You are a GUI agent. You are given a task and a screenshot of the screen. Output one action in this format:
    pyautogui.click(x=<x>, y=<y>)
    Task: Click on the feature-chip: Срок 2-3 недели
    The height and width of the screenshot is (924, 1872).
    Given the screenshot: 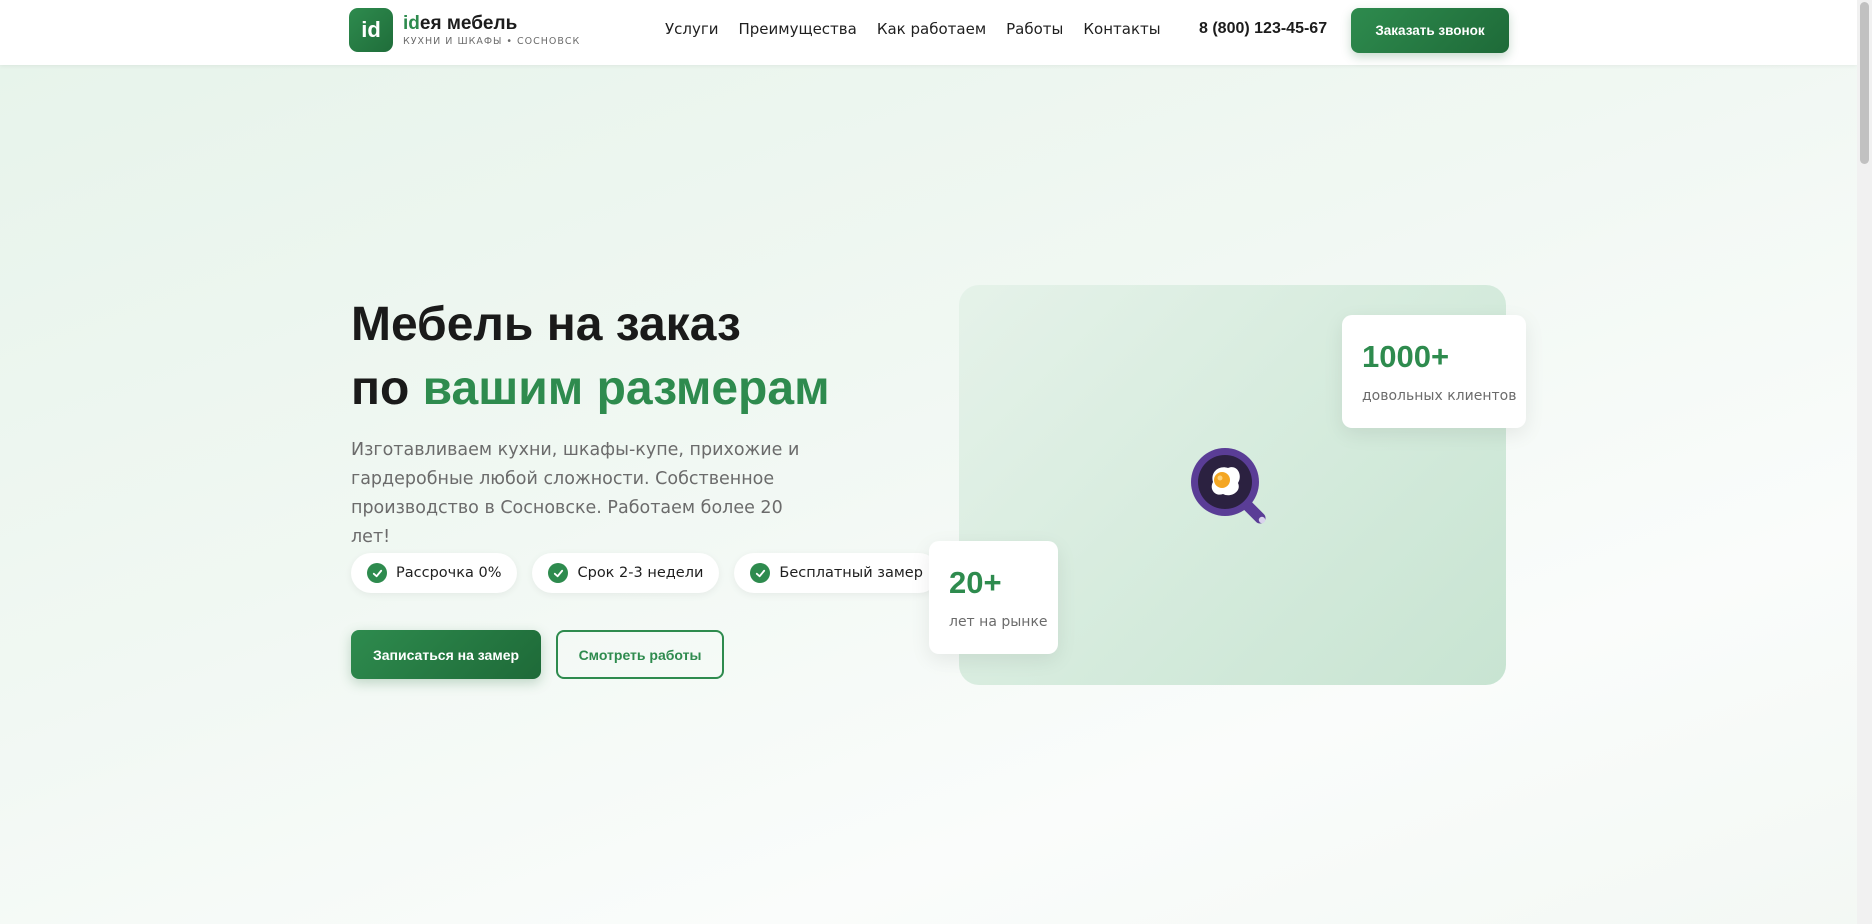 What is the action you would take?
    pyautogui.click(x=626, y=573)
    